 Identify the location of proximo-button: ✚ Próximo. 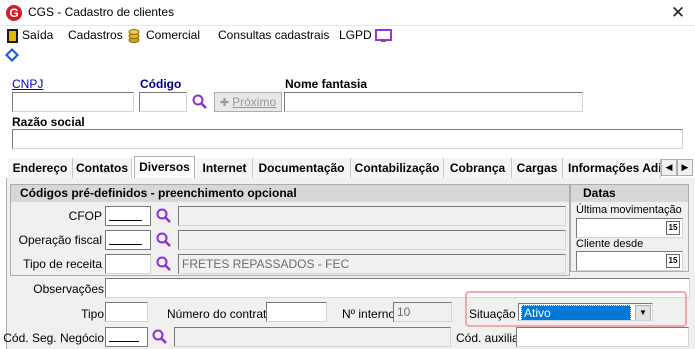
(248, 102).